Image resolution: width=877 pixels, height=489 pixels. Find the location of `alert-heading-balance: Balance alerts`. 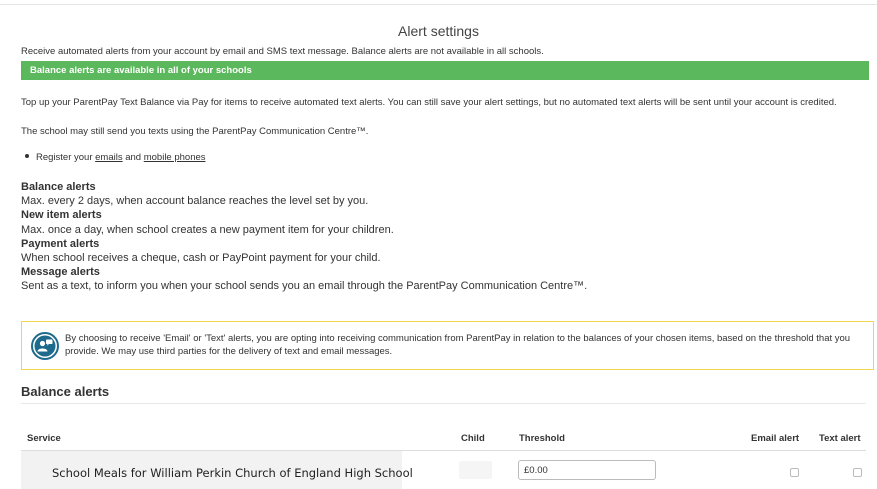

alert-heading-balance: Balance alerts is located at coordinates (58, 187).